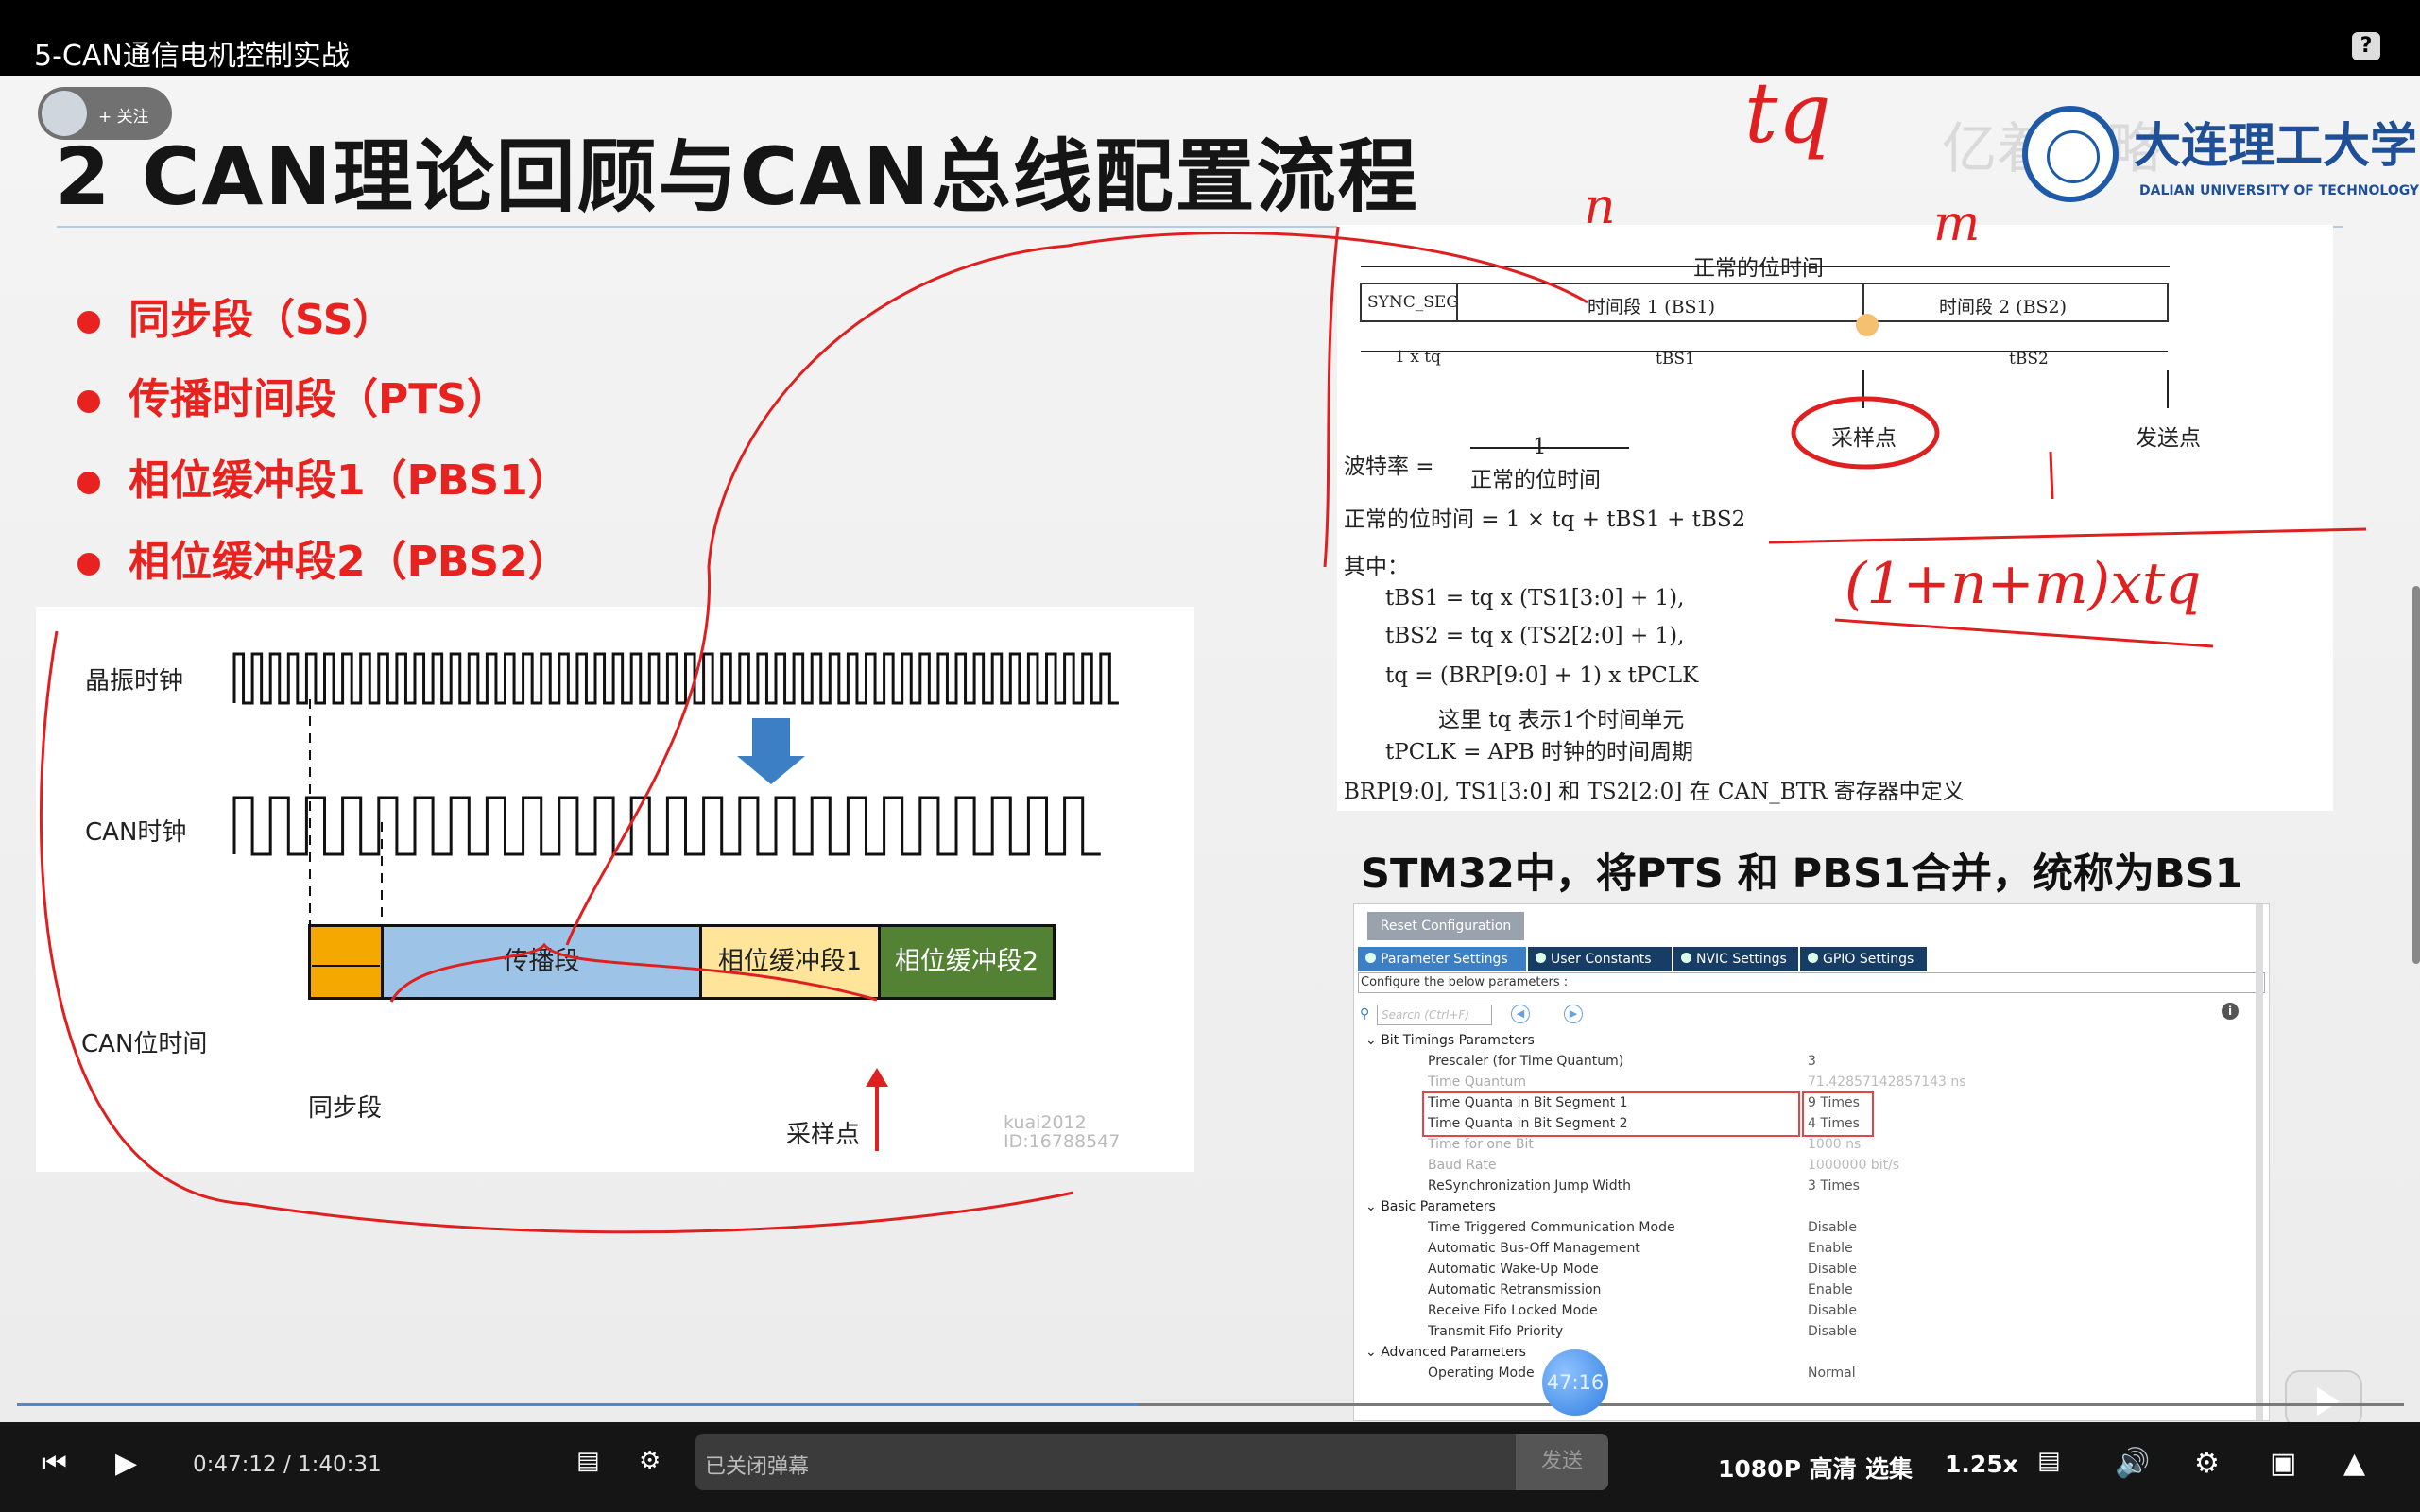 The width and height of the screenshot is (2420, 1512). I want to click on baud-denominator: 正常的位时间, so click(1535, 480).